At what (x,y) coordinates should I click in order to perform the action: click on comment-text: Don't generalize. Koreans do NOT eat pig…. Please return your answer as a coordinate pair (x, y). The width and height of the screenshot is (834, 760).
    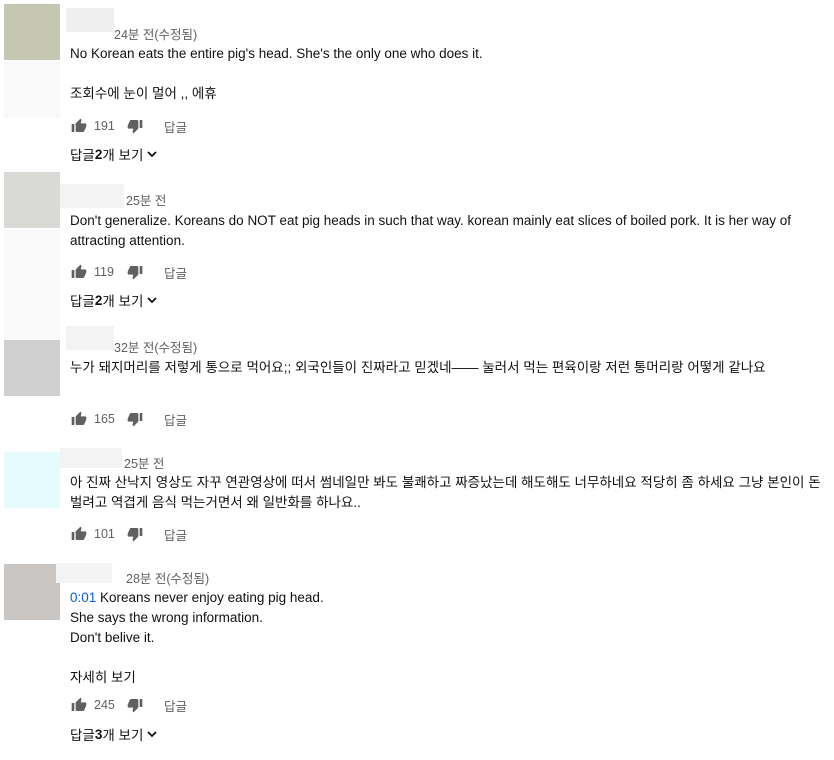
    Looking at the image, I should click on (430, 230).